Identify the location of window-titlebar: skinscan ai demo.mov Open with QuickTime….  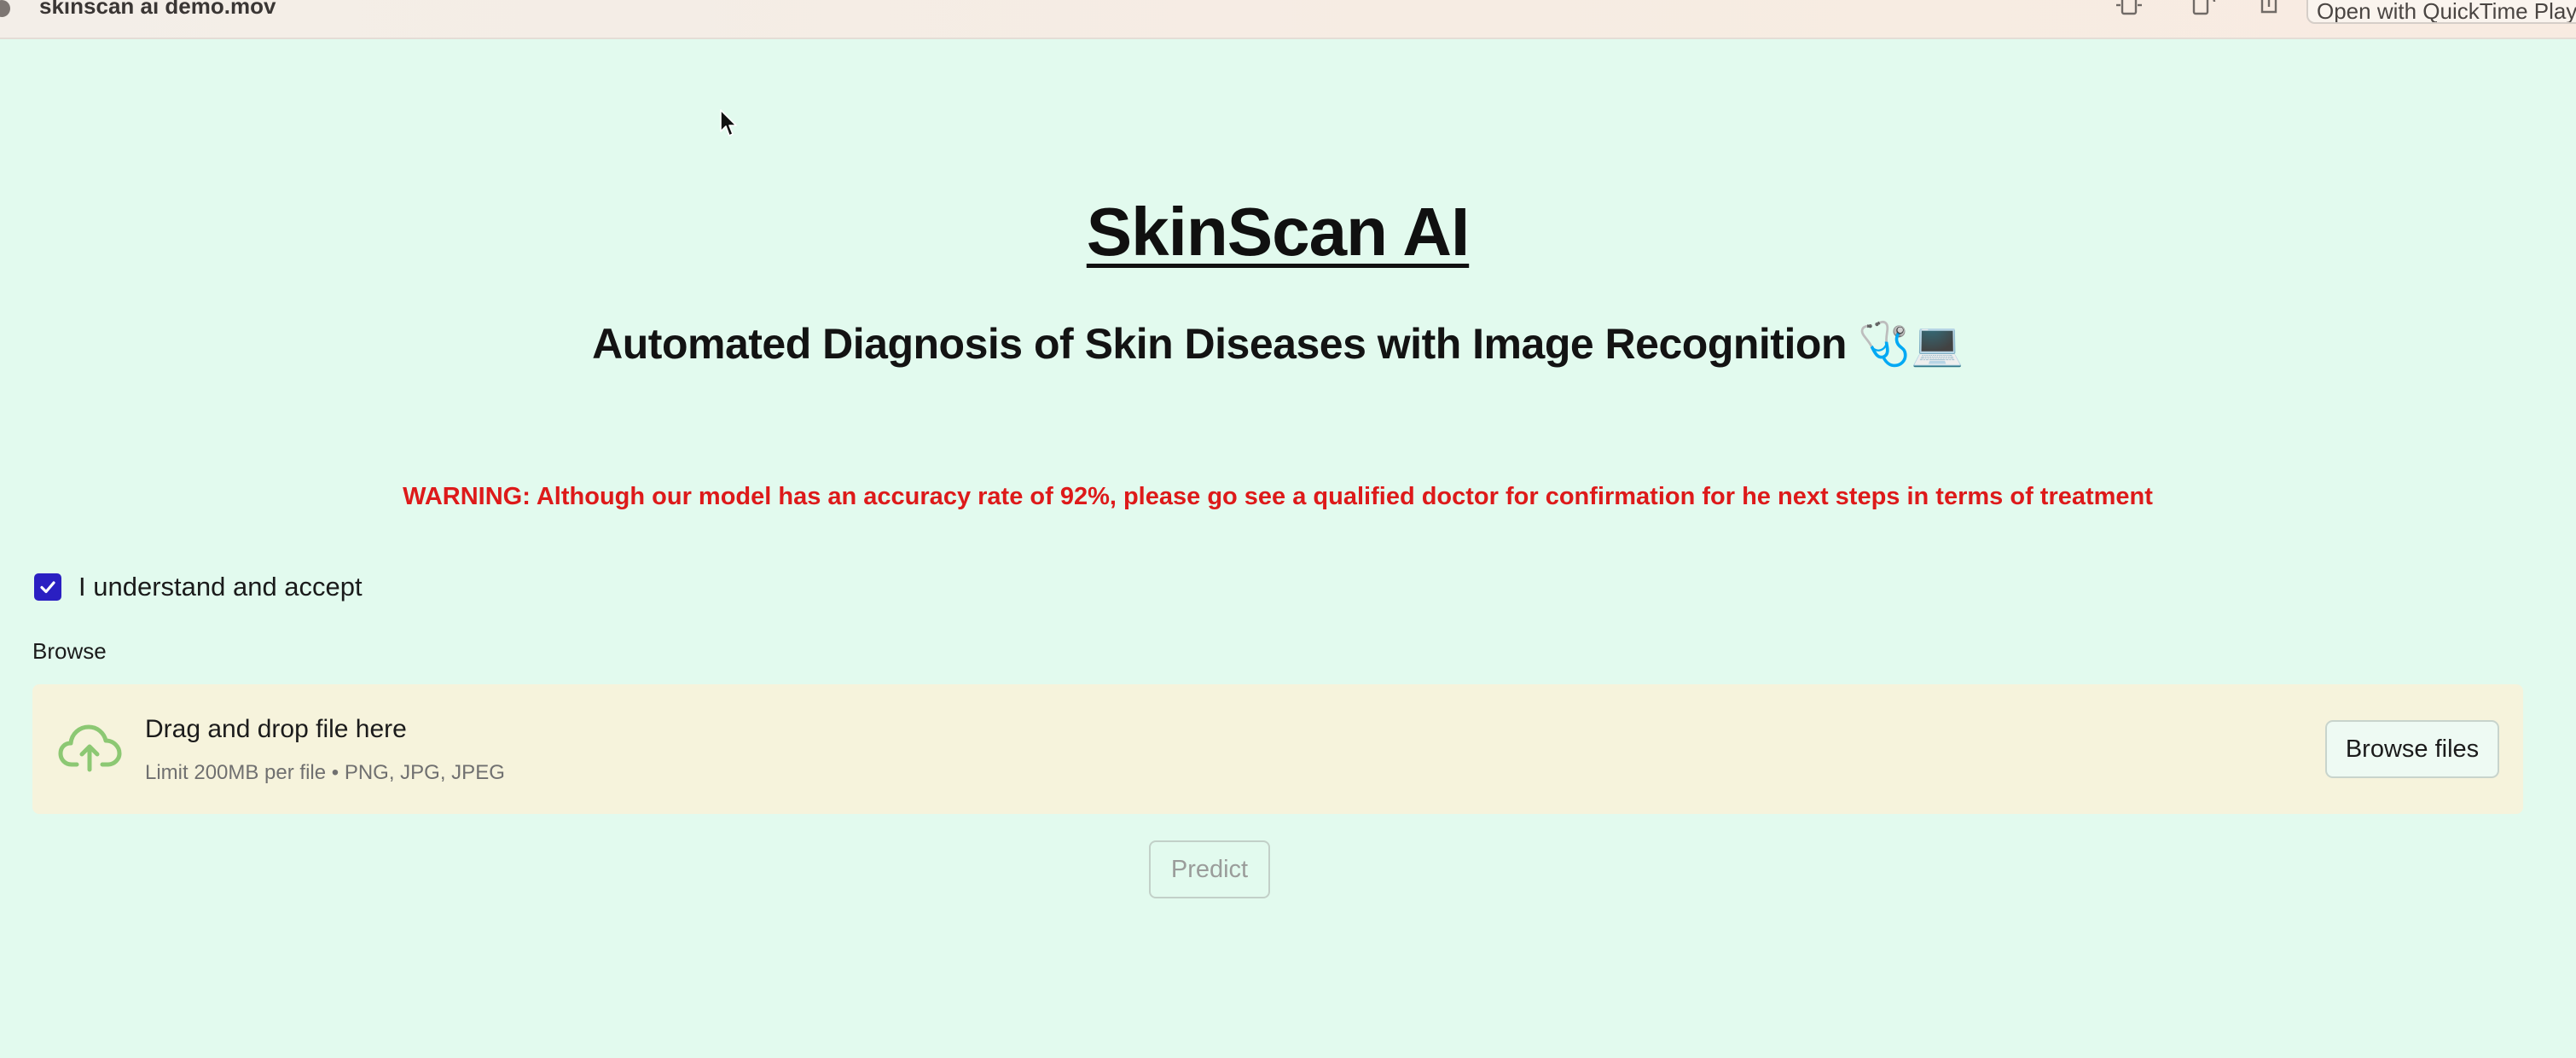
(1288, 20).